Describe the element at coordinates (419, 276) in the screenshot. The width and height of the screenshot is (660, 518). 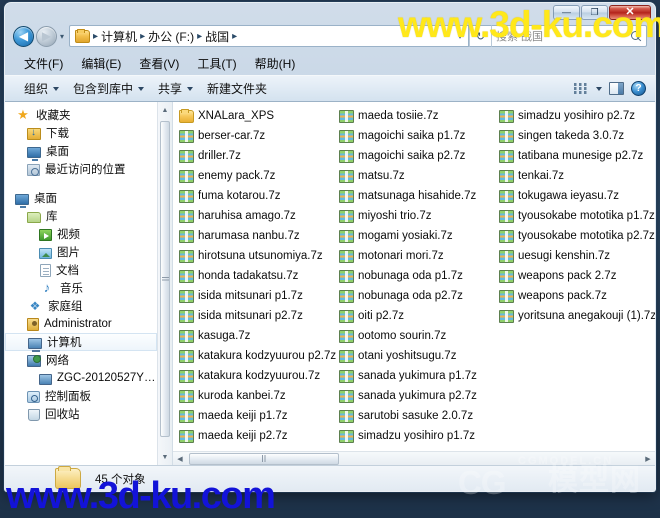
I see `file-item: nobunaga oda p1.7z` at that location.